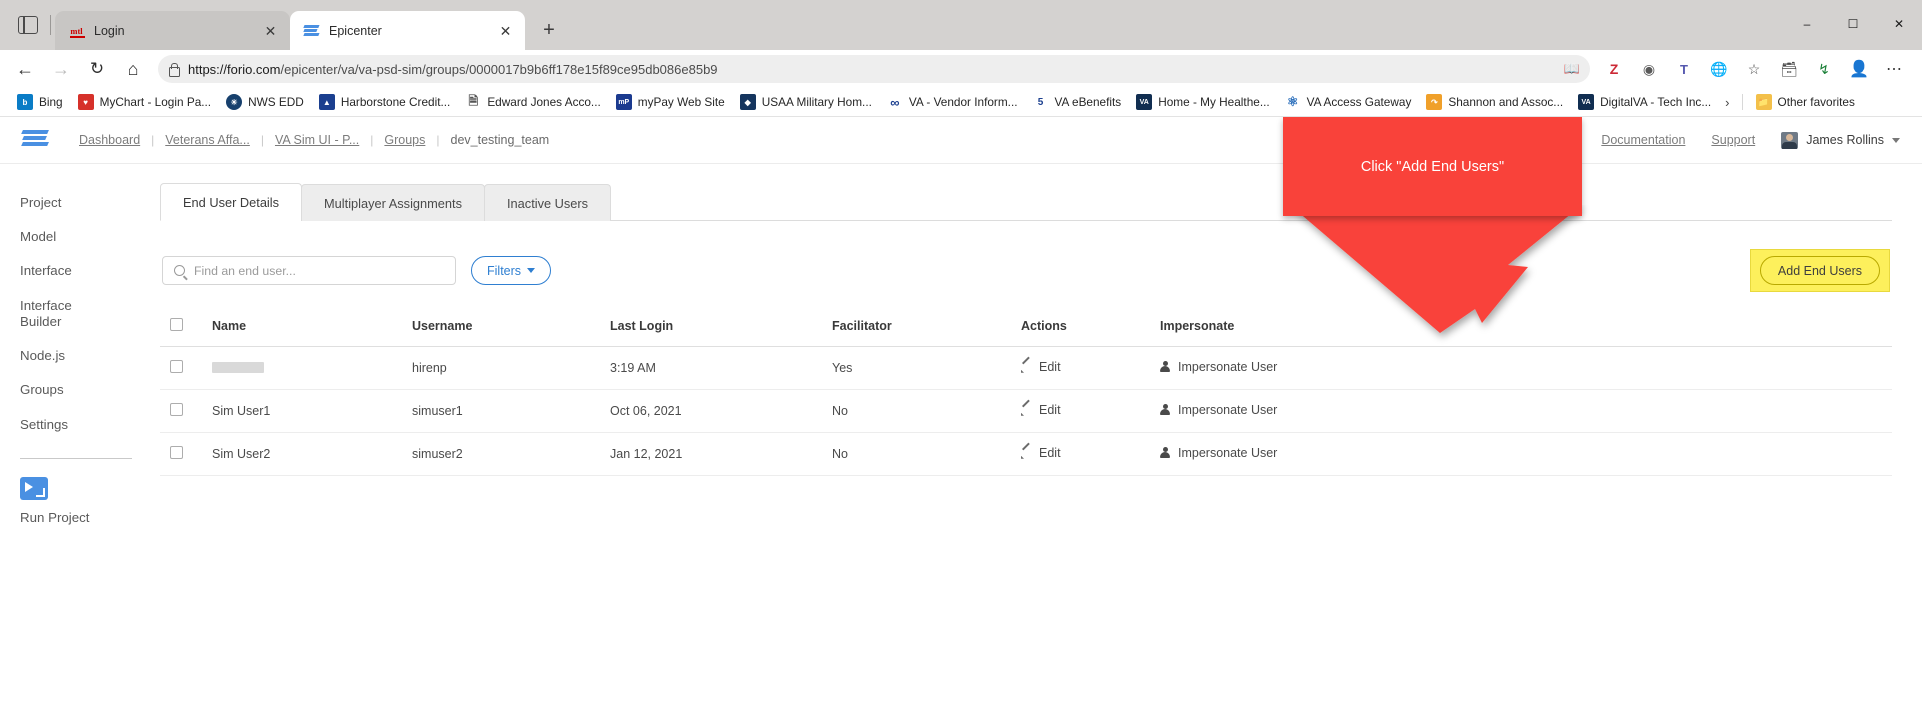  I want to click on zotero-icon: Z, so click(1614, 69).